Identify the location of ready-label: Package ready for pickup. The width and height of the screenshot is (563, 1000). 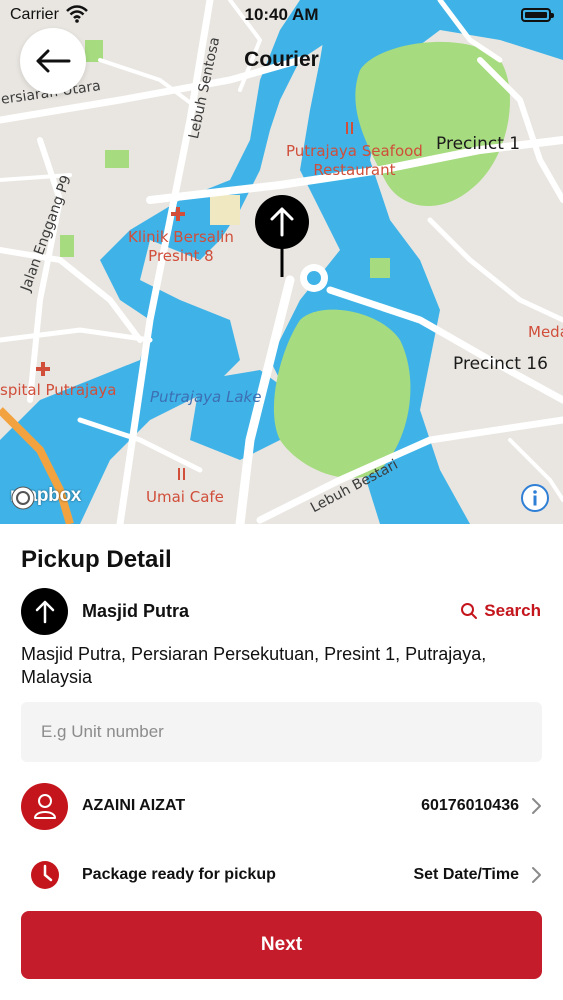
(179, 874).